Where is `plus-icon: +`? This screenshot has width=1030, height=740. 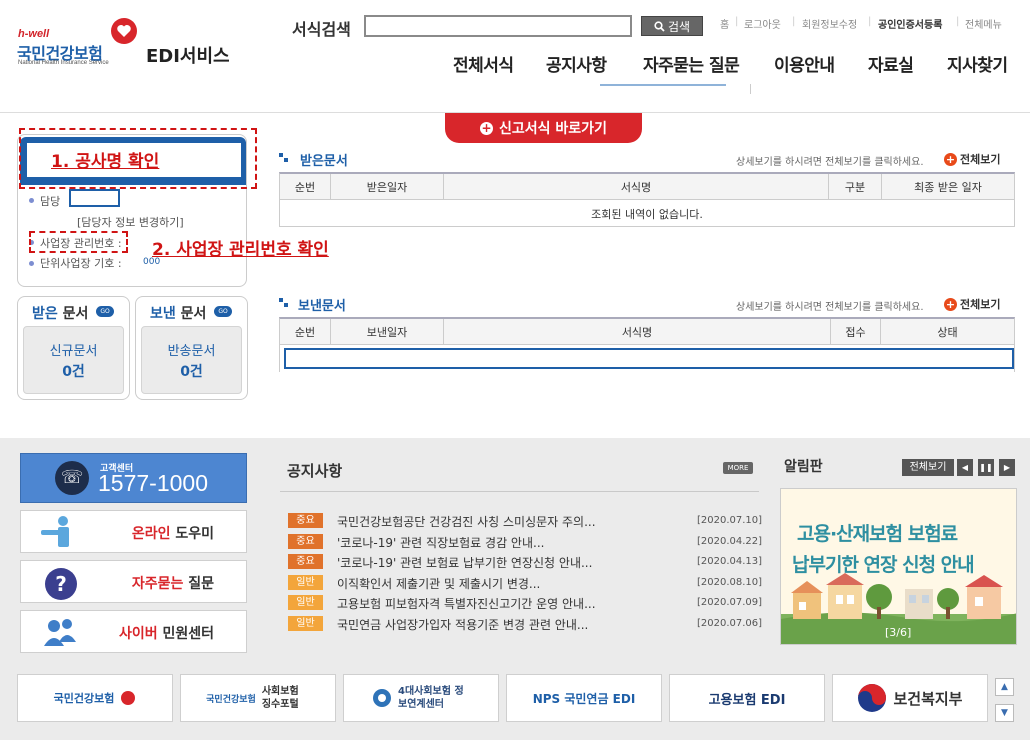 plus-icon: + is located at coordinates (950, 159).